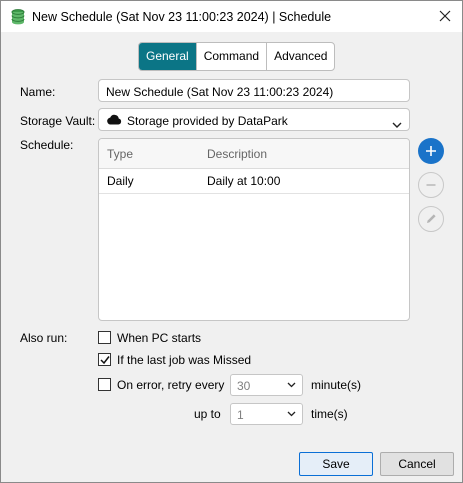 The image size is (463, 483). What do you see at coordinates (44, 338) in the screenshot?
I see `also-run-label: Also run:` at bounding box center [44, 338].